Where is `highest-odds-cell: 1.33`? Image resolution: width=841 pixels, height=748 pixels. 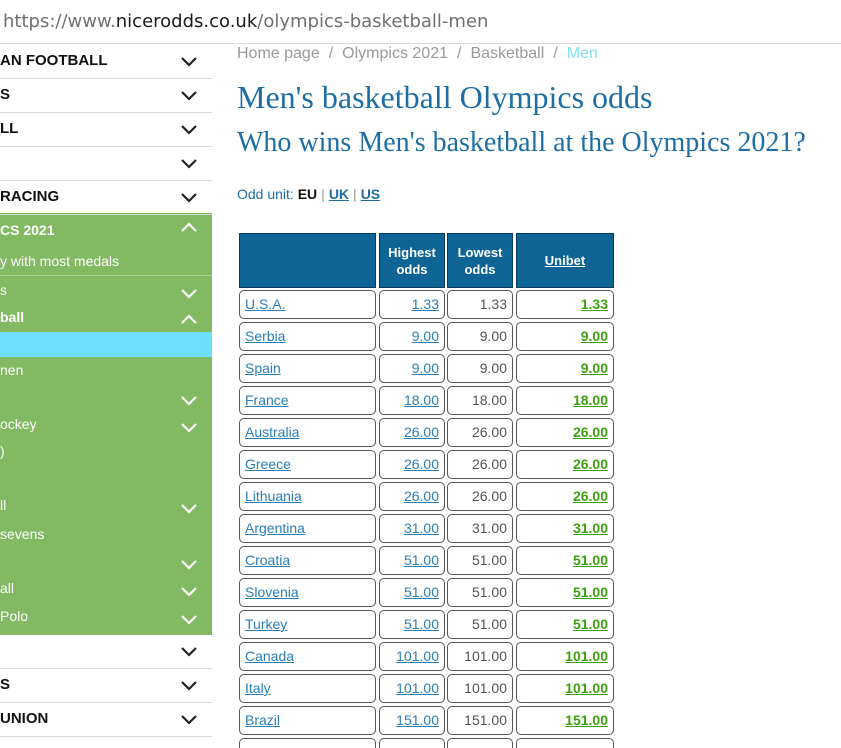
highest-odds-cell: 1.33 is located at coordinates (412, 304).